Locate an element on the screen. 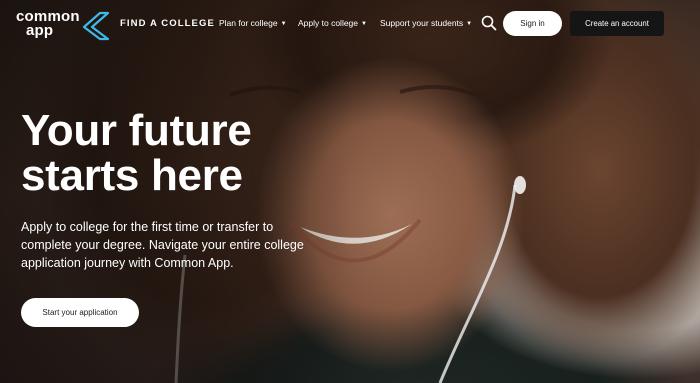 Image resolution: width=700 pixels, height=383 pixels. nav-support-your-students: Support your students ▼ is located at coordinates (426, 23).